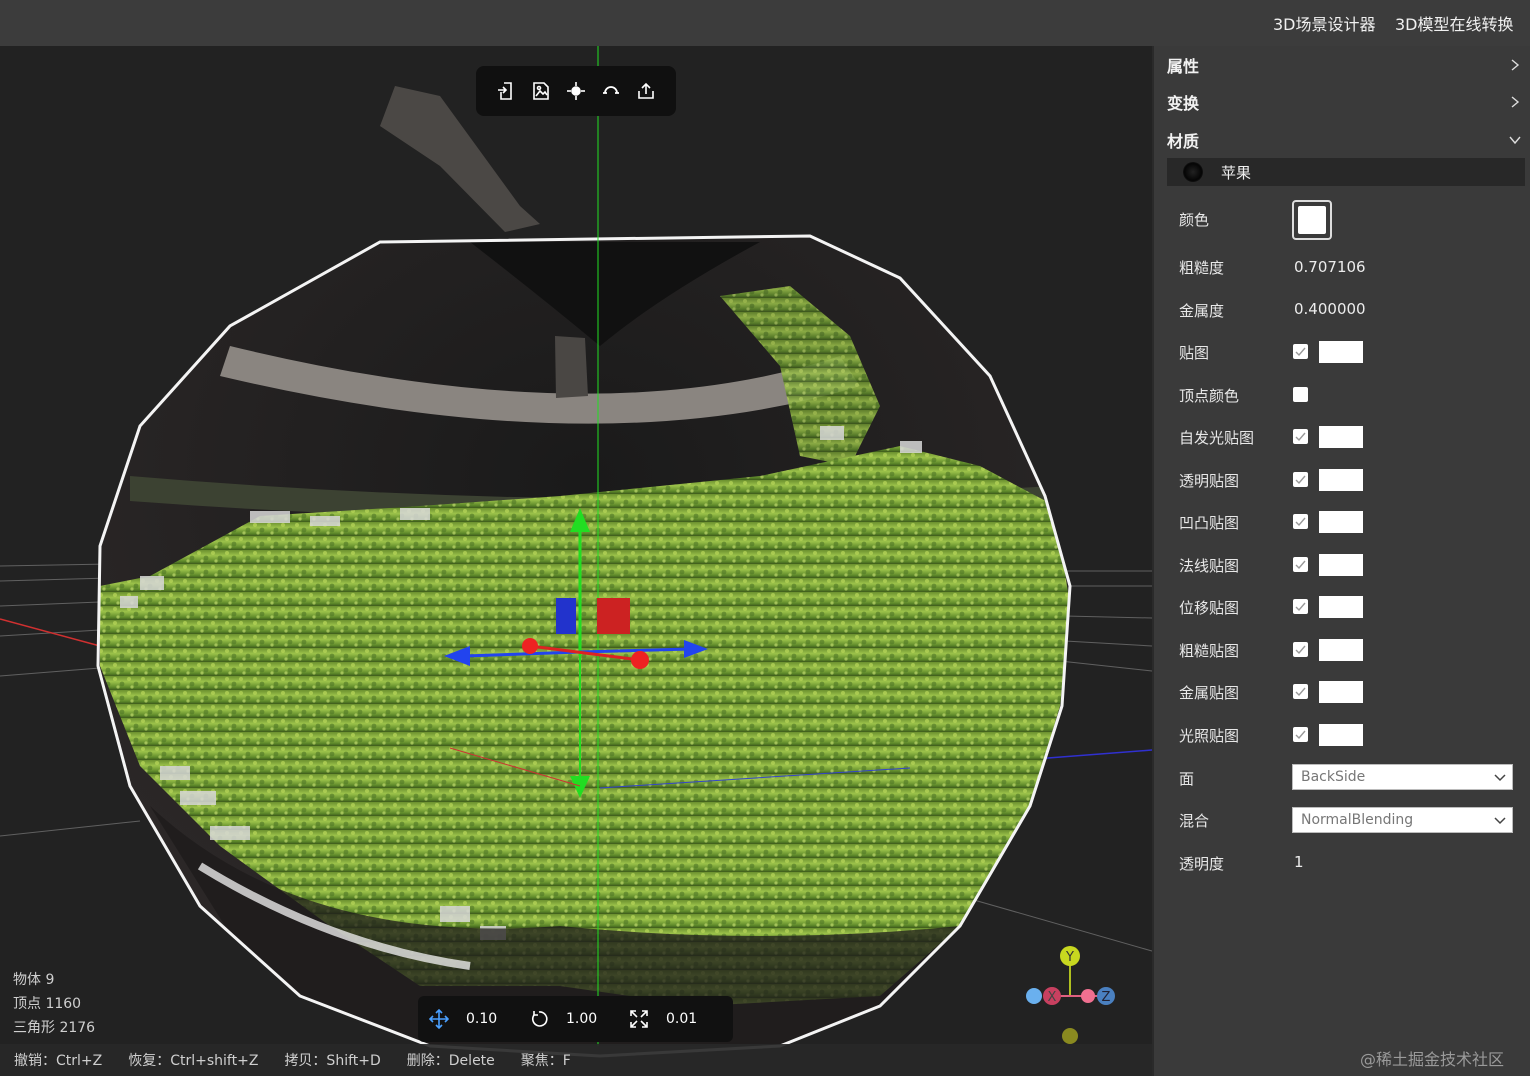  Describe the element at coordinates (1341, 607) in the screenshot. I see `displacement-map-swatch` at that location.